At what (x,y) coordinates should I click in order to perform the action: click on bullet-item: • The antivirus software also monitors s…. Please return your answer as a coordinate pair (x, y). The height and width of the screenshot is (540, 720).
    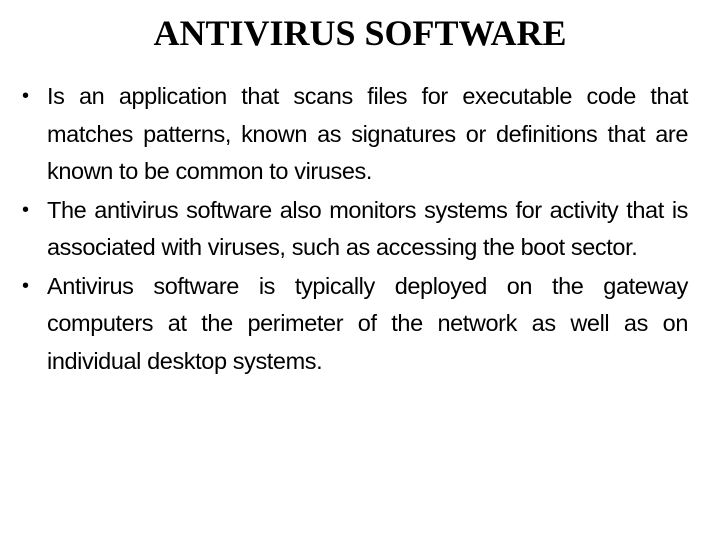
    Looking at the image, I should click on (355, 229).